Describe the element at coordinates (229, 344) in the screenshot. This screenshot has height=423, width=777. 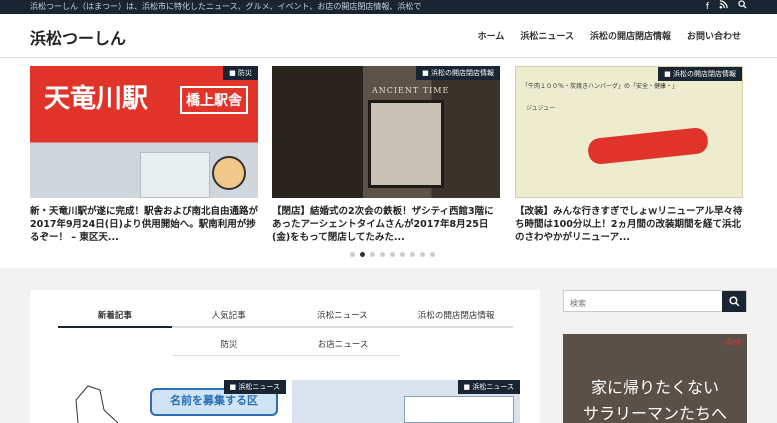
I see `tab-disaster: 防災` at that location.